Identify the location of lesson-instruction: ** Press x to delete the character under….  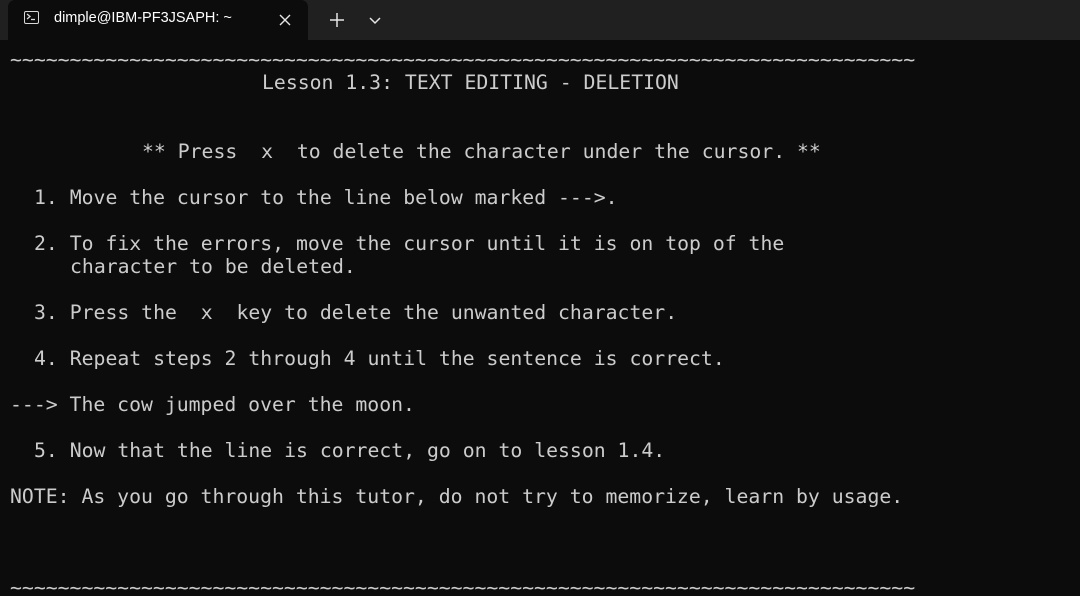
(481, 151).